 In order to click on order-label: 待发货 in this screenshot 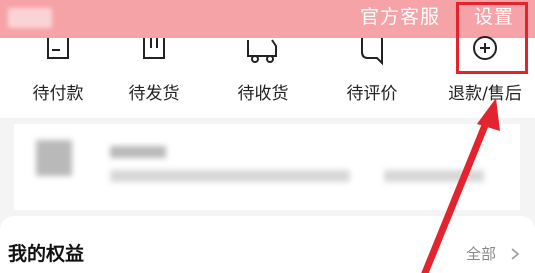, I will do `click(154, 94)`.